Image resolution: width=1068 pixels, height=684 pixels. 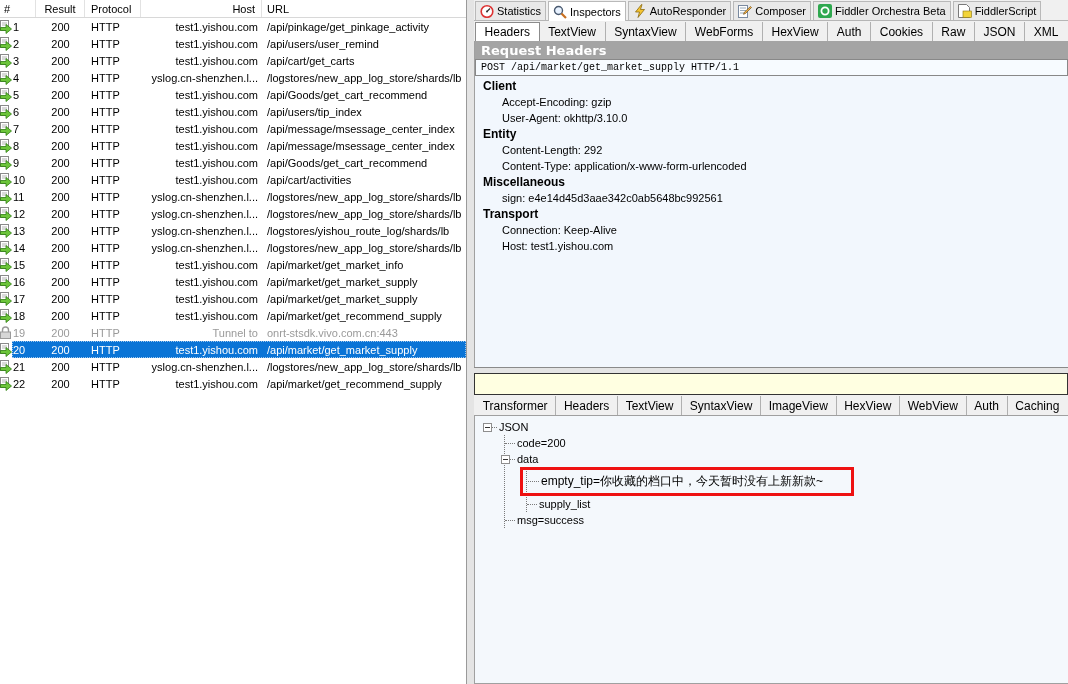 I want to click on session-number: 20, so click(x=19, y=349).